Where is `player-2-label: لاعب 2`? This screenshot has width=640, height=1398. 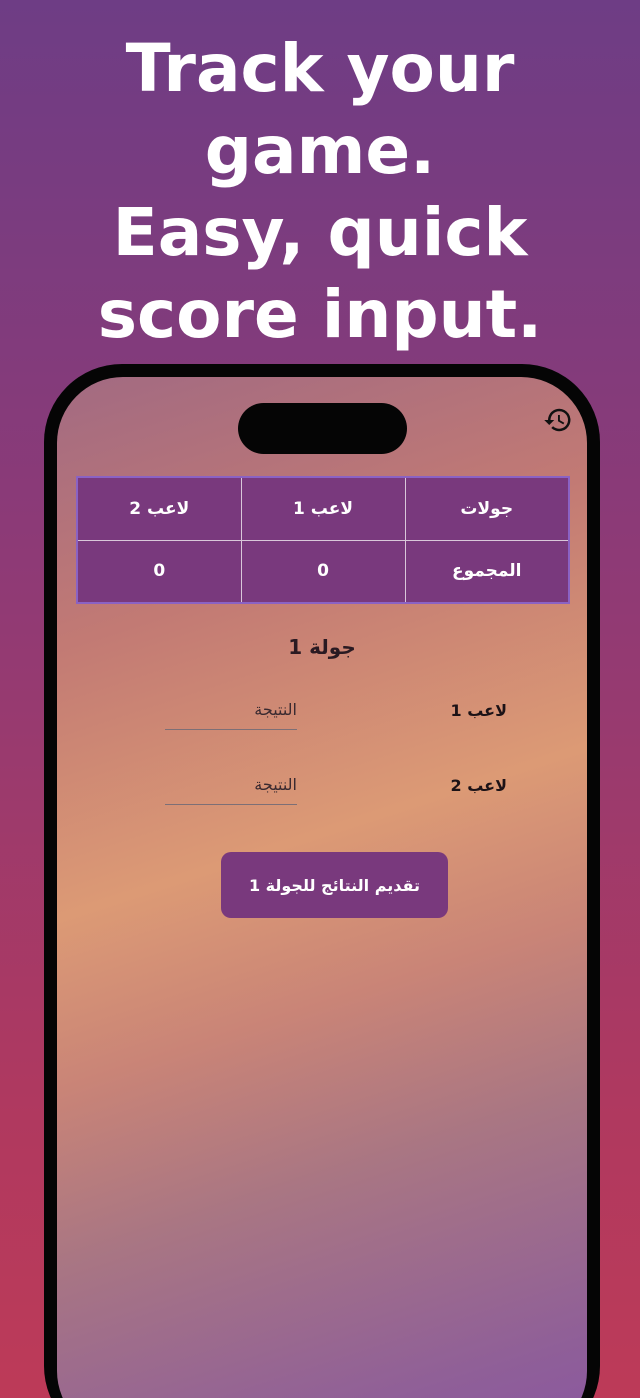 player-2-label: لاعب 2 is located at coordinates (479, 785).